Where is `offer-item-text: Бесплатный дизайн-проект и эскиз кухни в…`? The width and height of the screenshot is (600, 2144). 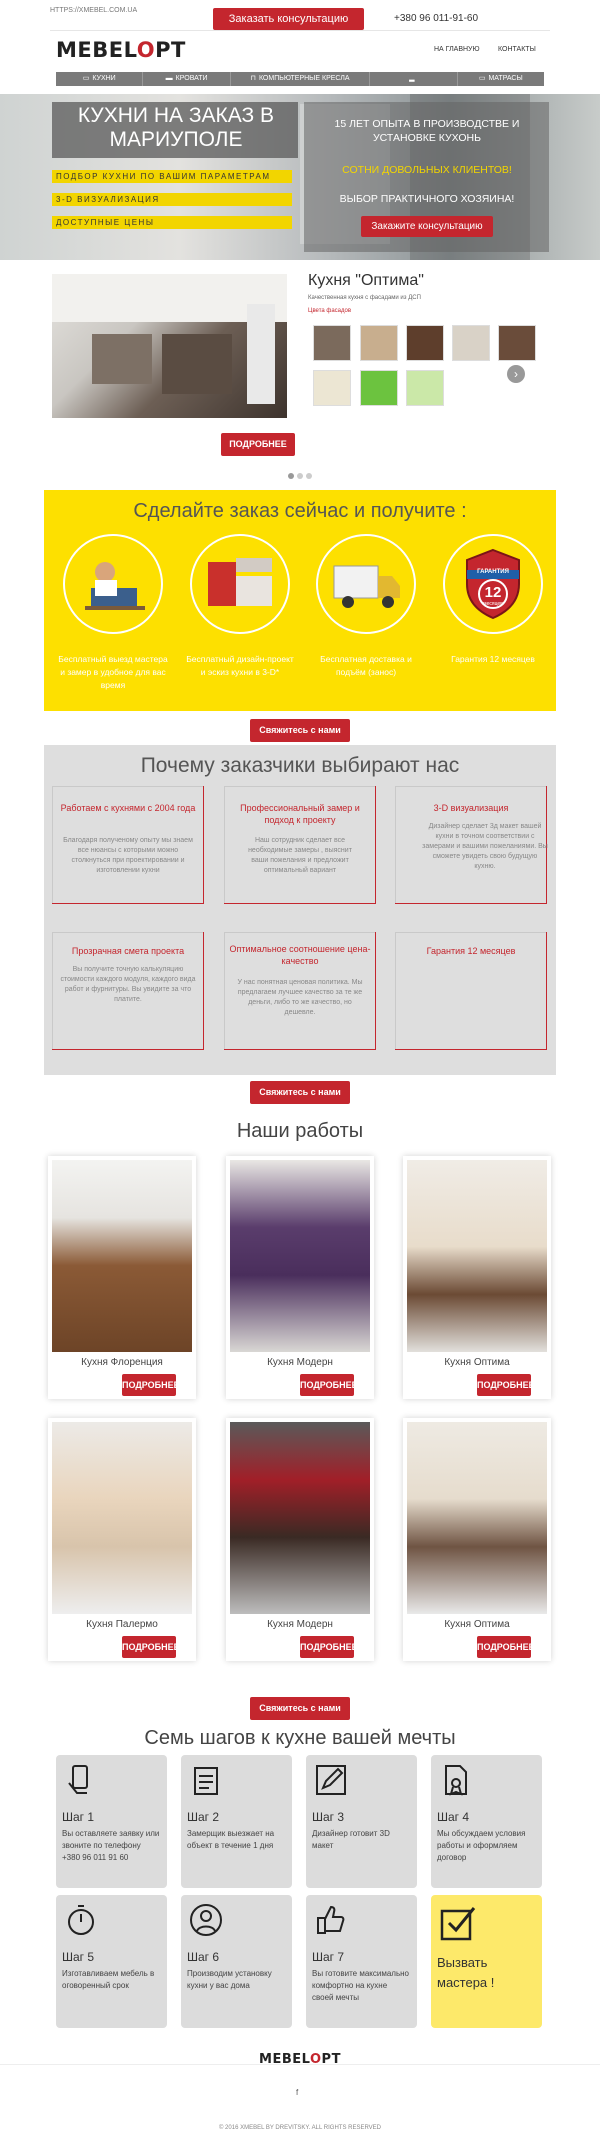
offer-item-text: Бесплатный дизайн-проект и эскиз кухни в… is located at coordinates (240, 665).